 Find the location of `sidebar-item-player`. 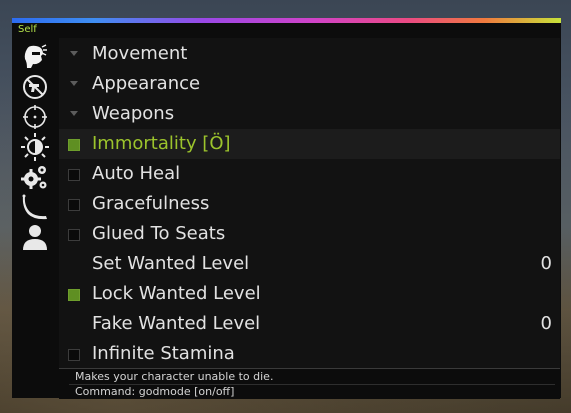

sidebar-item-player is located at coordinates (35, 237).